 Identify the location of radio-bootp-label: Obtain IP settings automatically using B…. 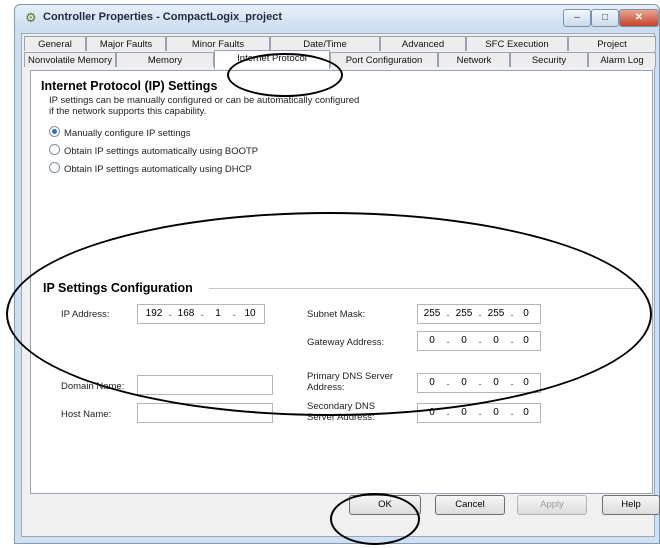
(161, 151).